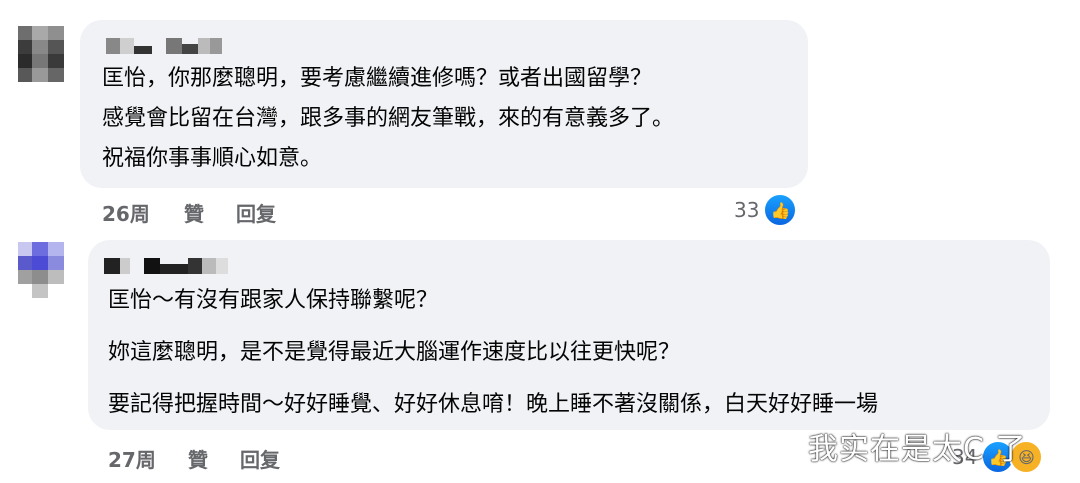 The height and width of the screenshot is (483, 1080). I want to click on comment-line: 祝福你事事順心如意。, so click(212, 158).